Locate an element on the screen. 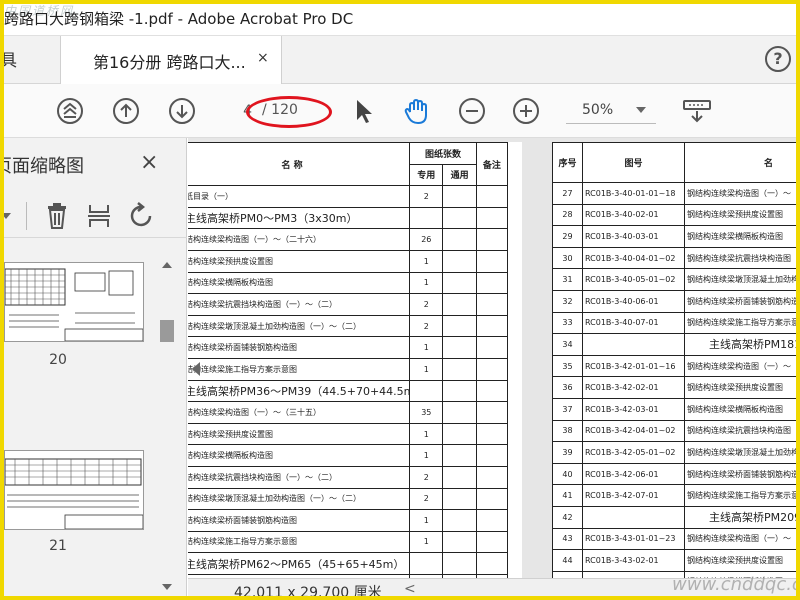  table-row: 37 RC01B-3-42-03-01 钢结构连续梁横隔板构造图 is located at coordinates (676, 409).